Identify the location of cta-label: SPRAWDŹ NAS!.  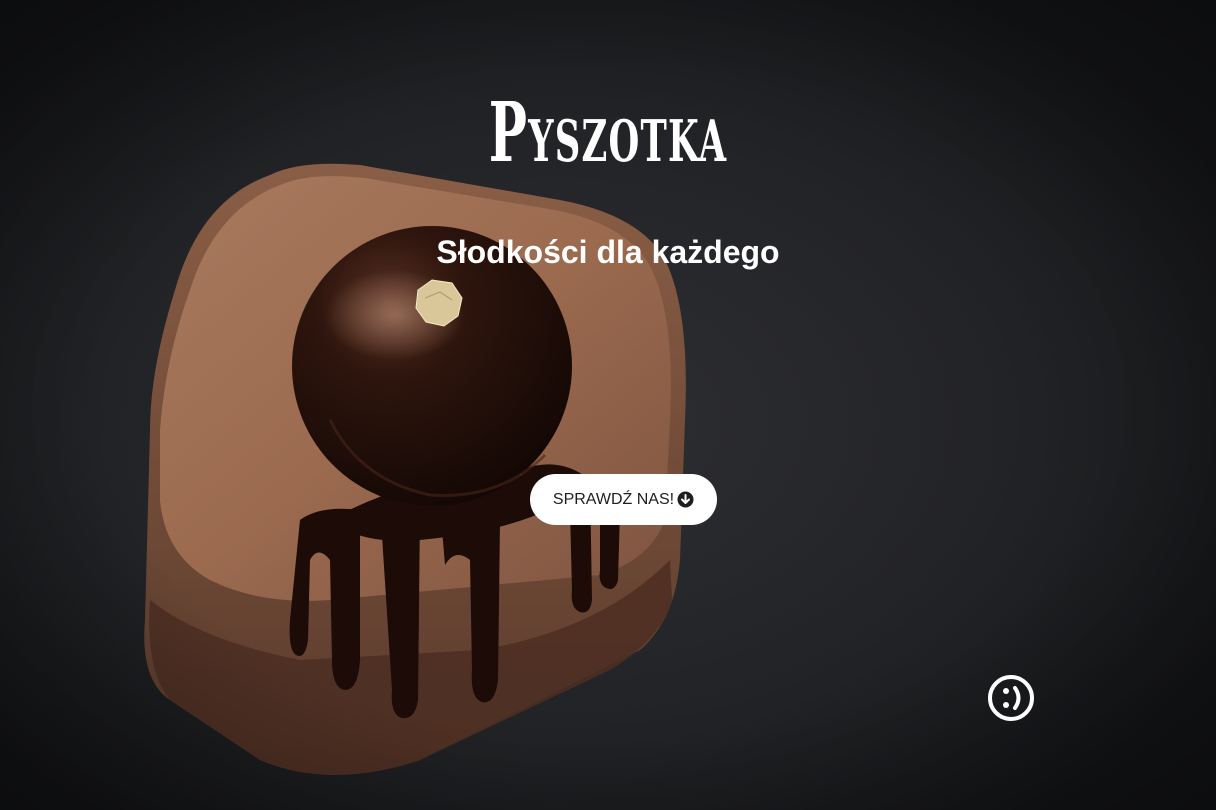
(613, 499).